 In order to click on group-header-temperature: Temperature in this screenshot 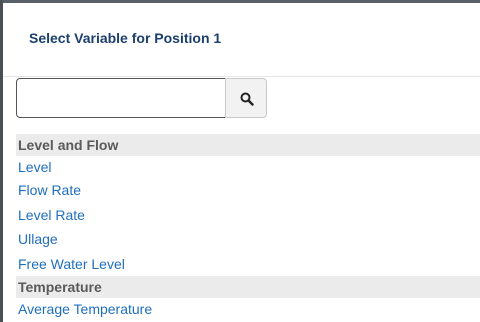, I will do `click(248, 287)`.